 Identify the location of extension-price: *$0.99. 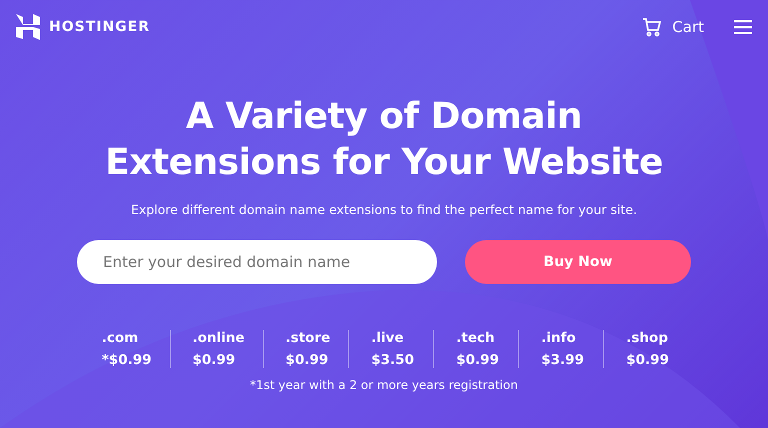
(127, 360).